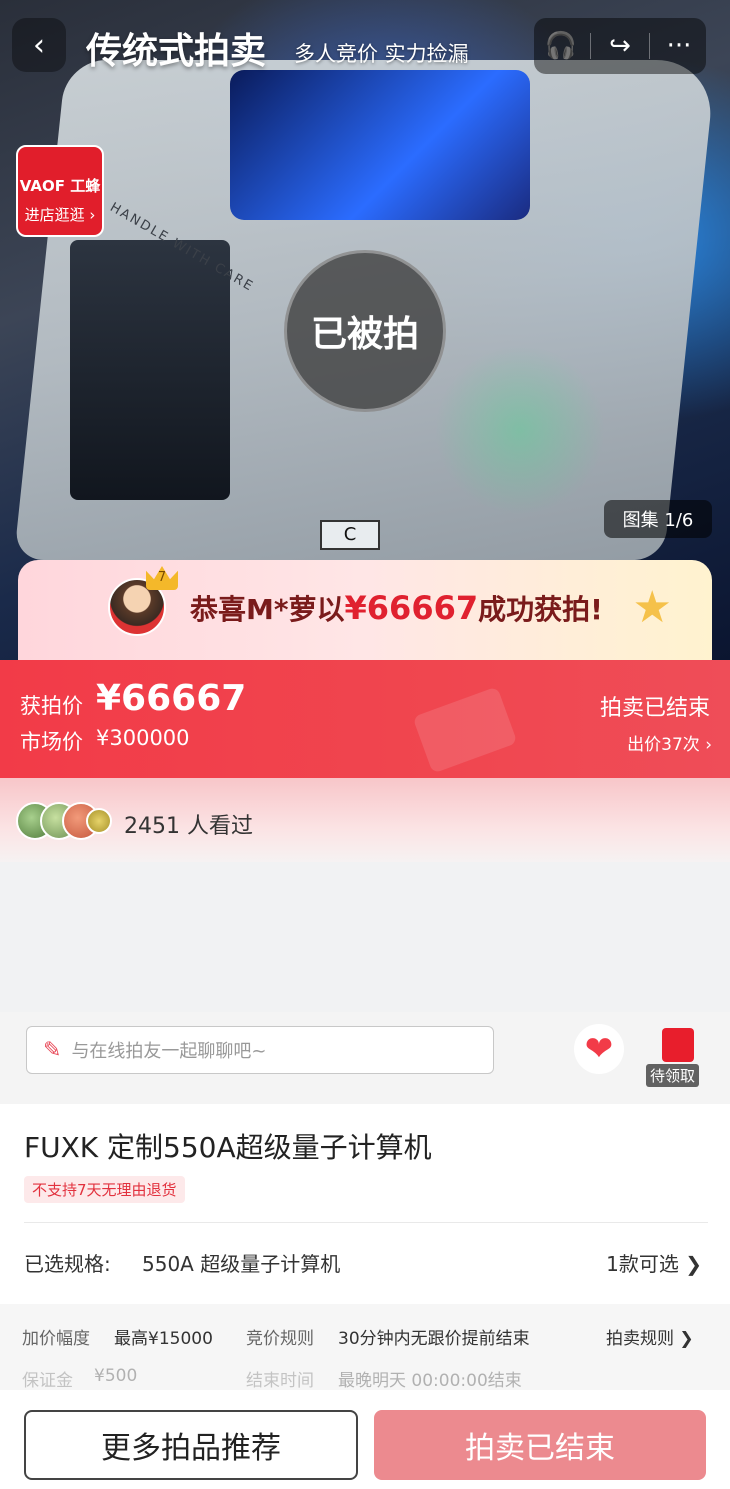 Image resolution: width=730 pixels, height=1489 pixels. What do you see at coordinates (540, 1445) in the screenshot?
I see `auction-ended-button: 拍卖已结束` at bounding box center [540, 1445].